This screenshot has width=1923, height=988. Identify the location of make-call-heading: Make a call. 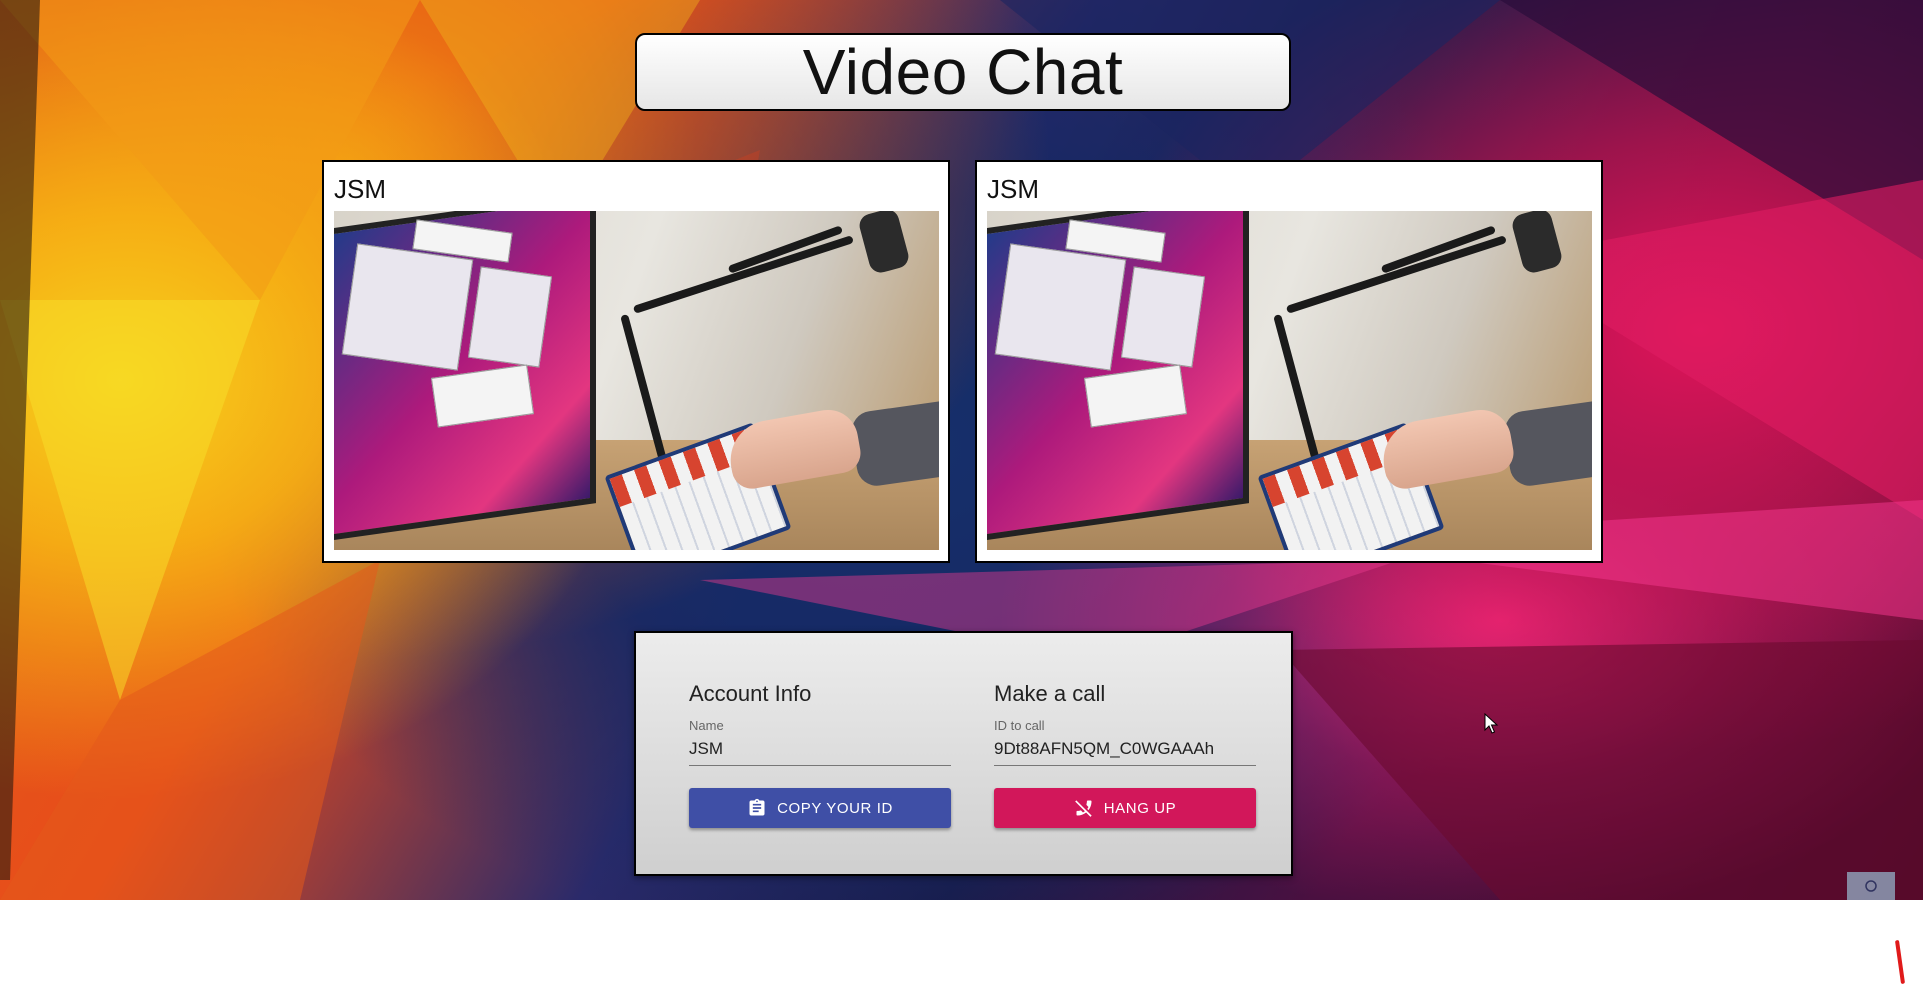
(1050, 693).